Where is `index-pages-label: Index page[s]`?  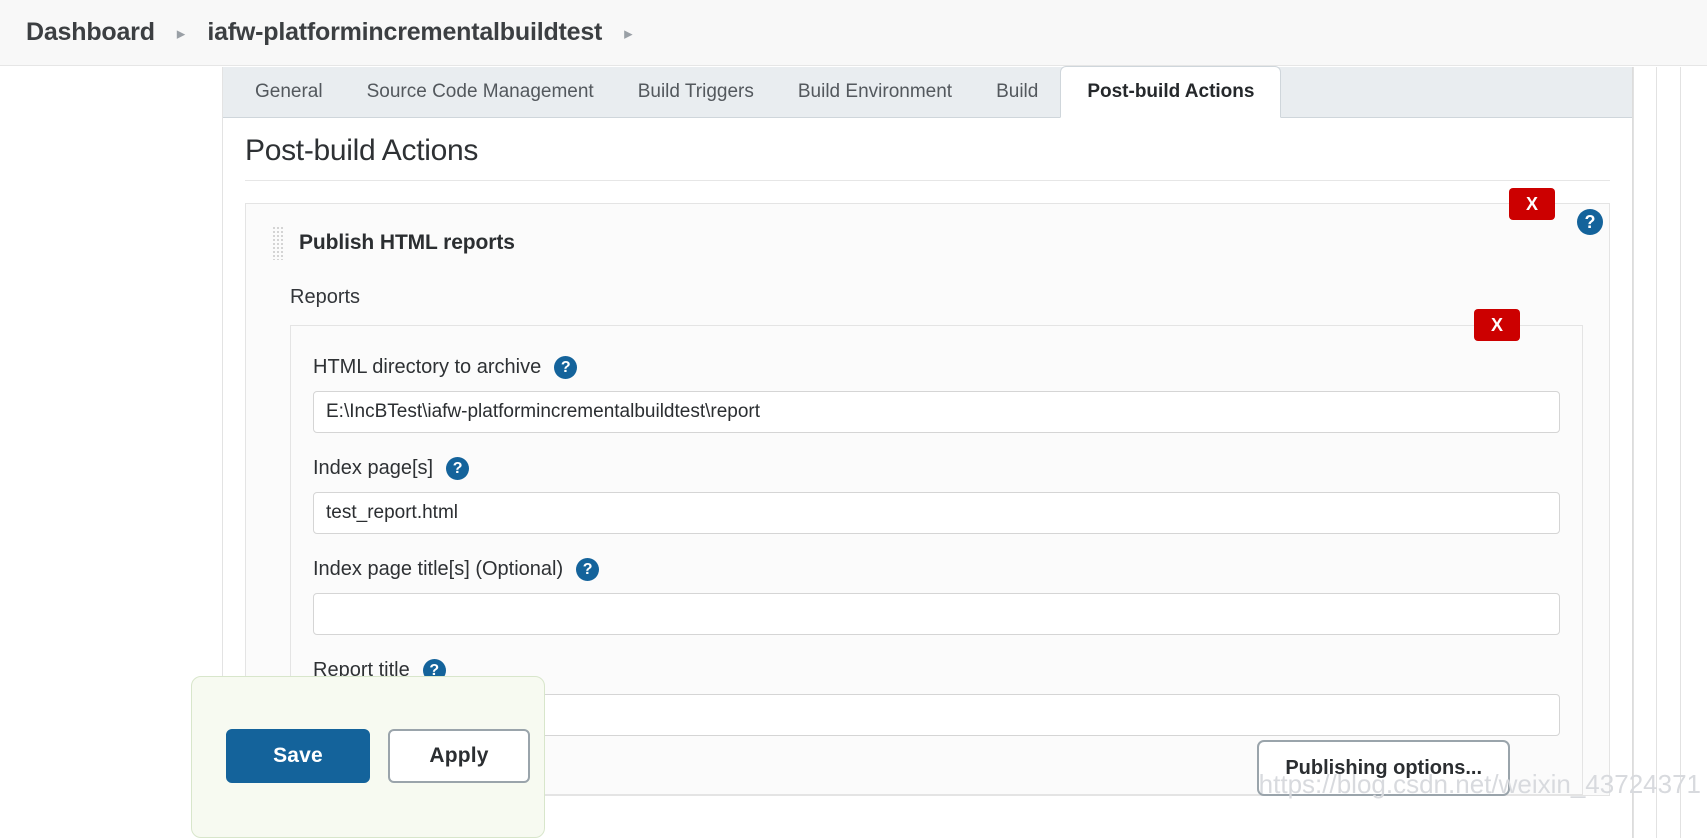 index-pages-label: Index page[s] is located at coordinates (373, 468).